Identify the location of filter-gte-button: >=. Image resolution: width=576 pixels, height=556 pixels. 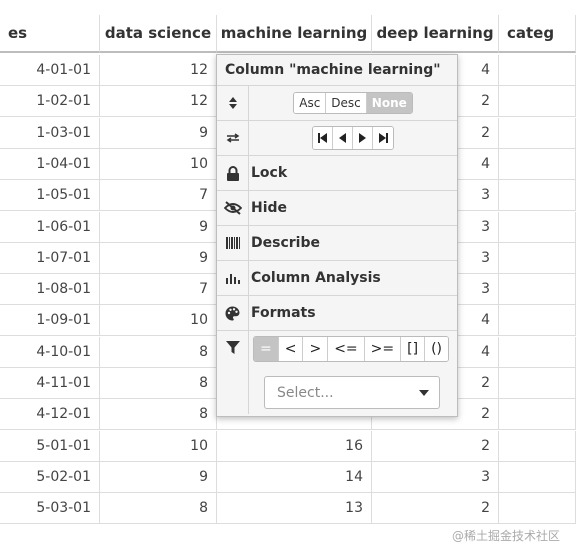
(383, 349).